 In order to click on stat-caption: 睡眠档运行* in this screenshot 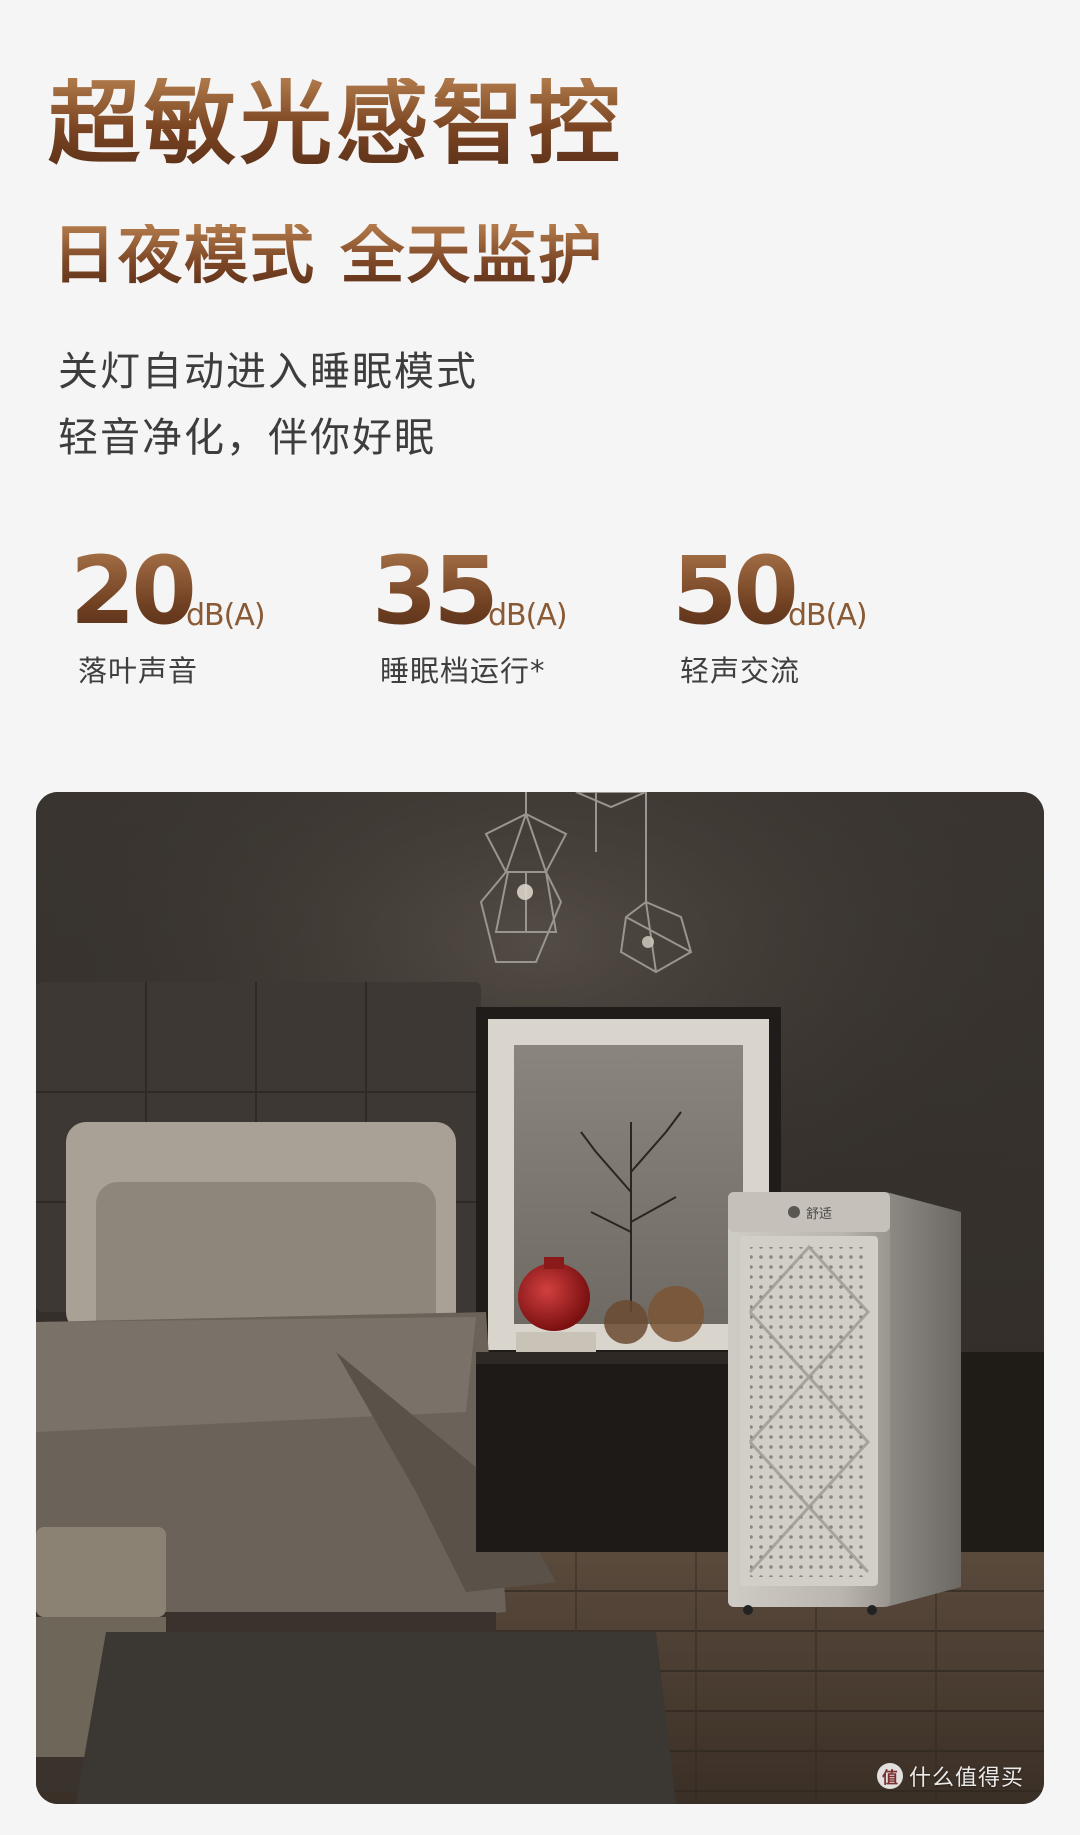, I will do `click(463, 671)`.